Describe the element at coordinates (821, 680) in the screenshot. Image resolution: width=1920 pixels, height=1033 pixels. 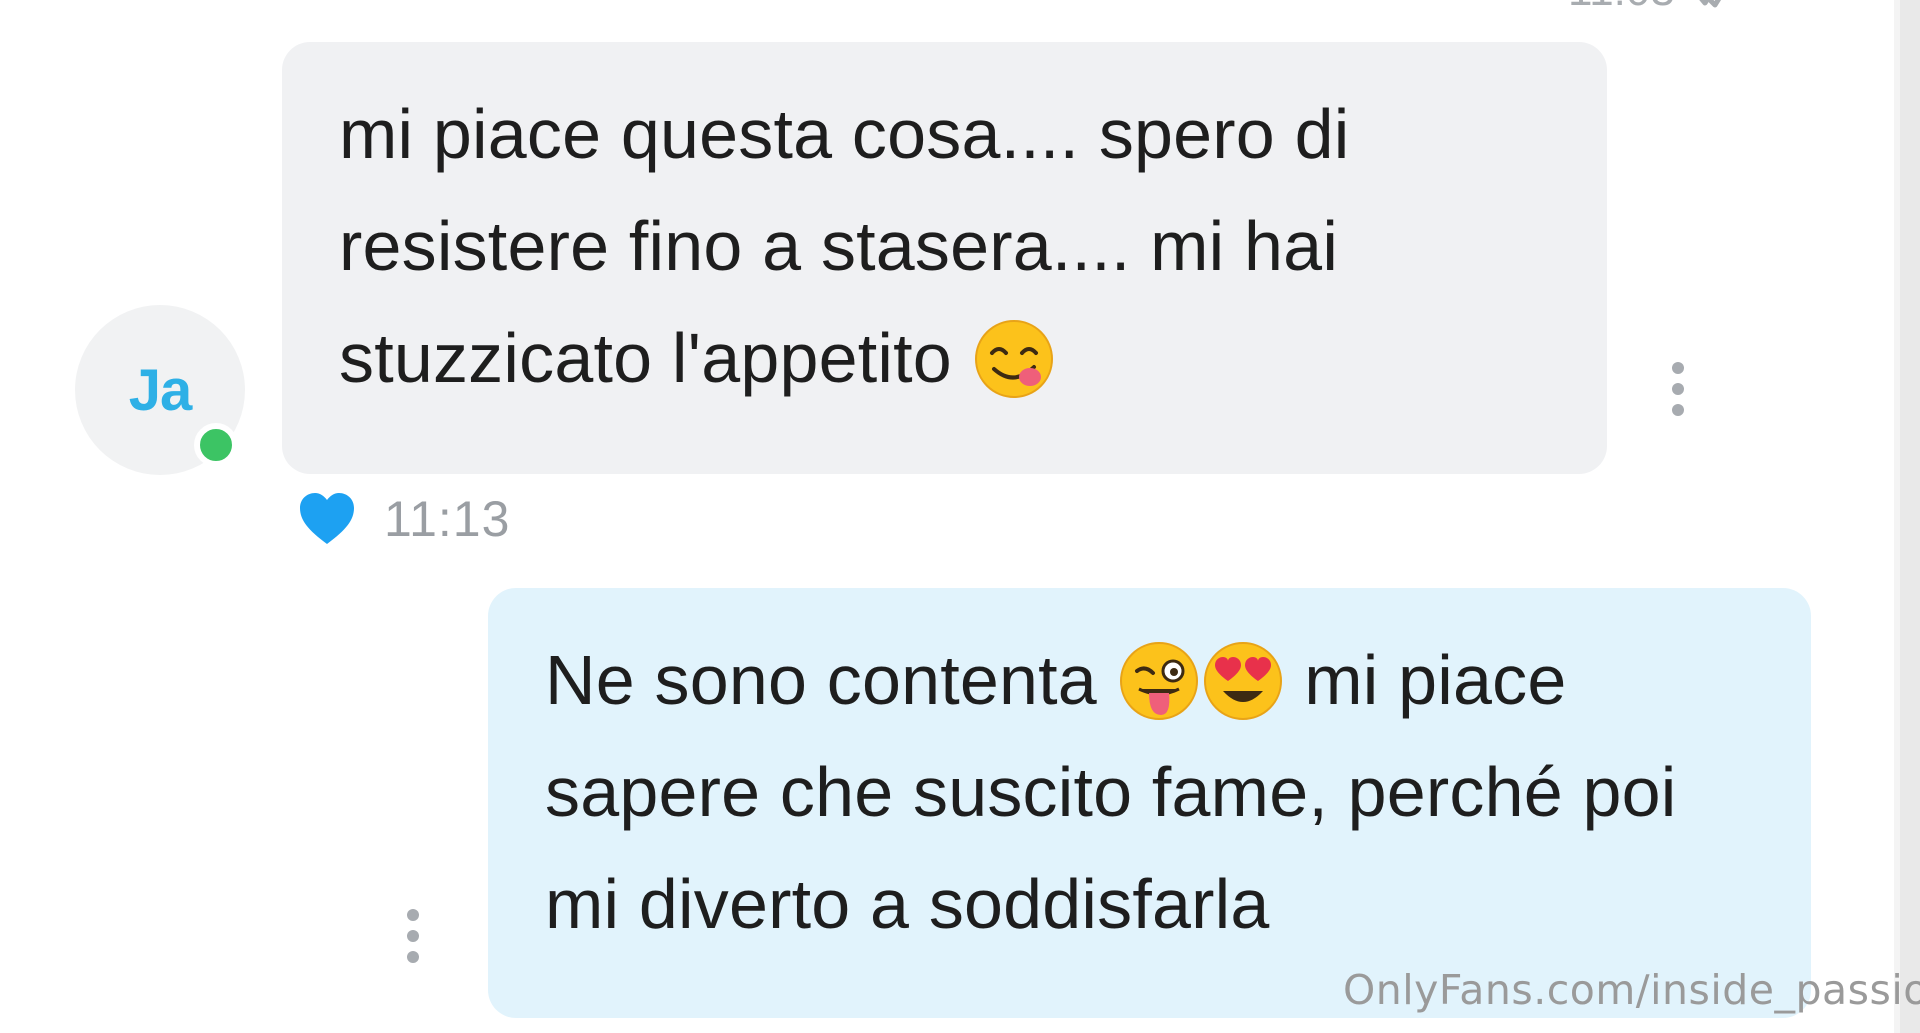
I see `outgoing-message-text: Ne sono contenta` at that location.